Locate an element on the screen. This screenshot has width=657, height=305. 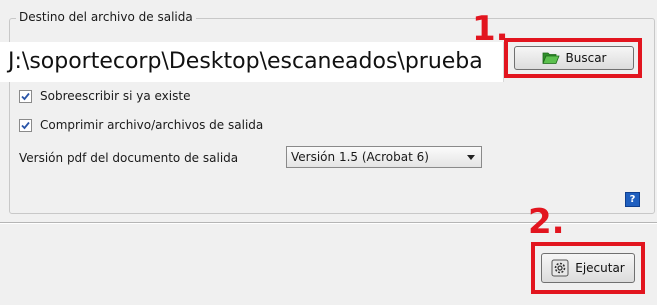
group-title: Destino del archivo de salida is located at coordinates (106, 17).